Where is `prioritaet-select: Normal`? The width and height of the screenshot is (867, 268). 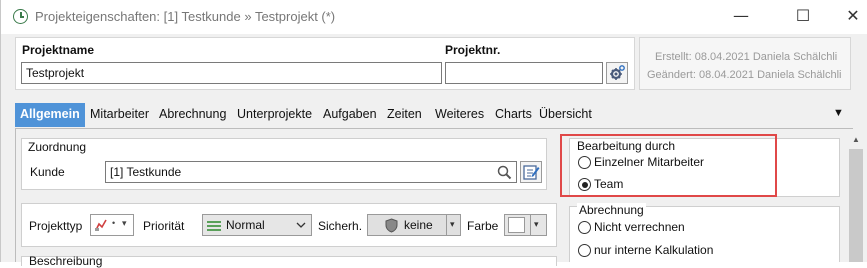
prioritaet-select: Normal is located at coordinates (257, 225).